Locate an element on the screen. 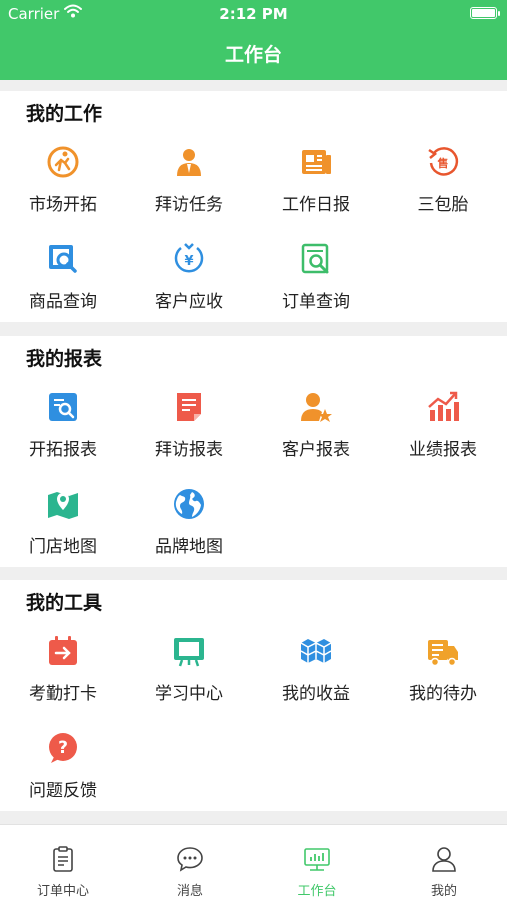 The height and width of the screenshot is (900, 507). attendance-checkin-button: 考勤打卡 is located at coordinates (63, 674).